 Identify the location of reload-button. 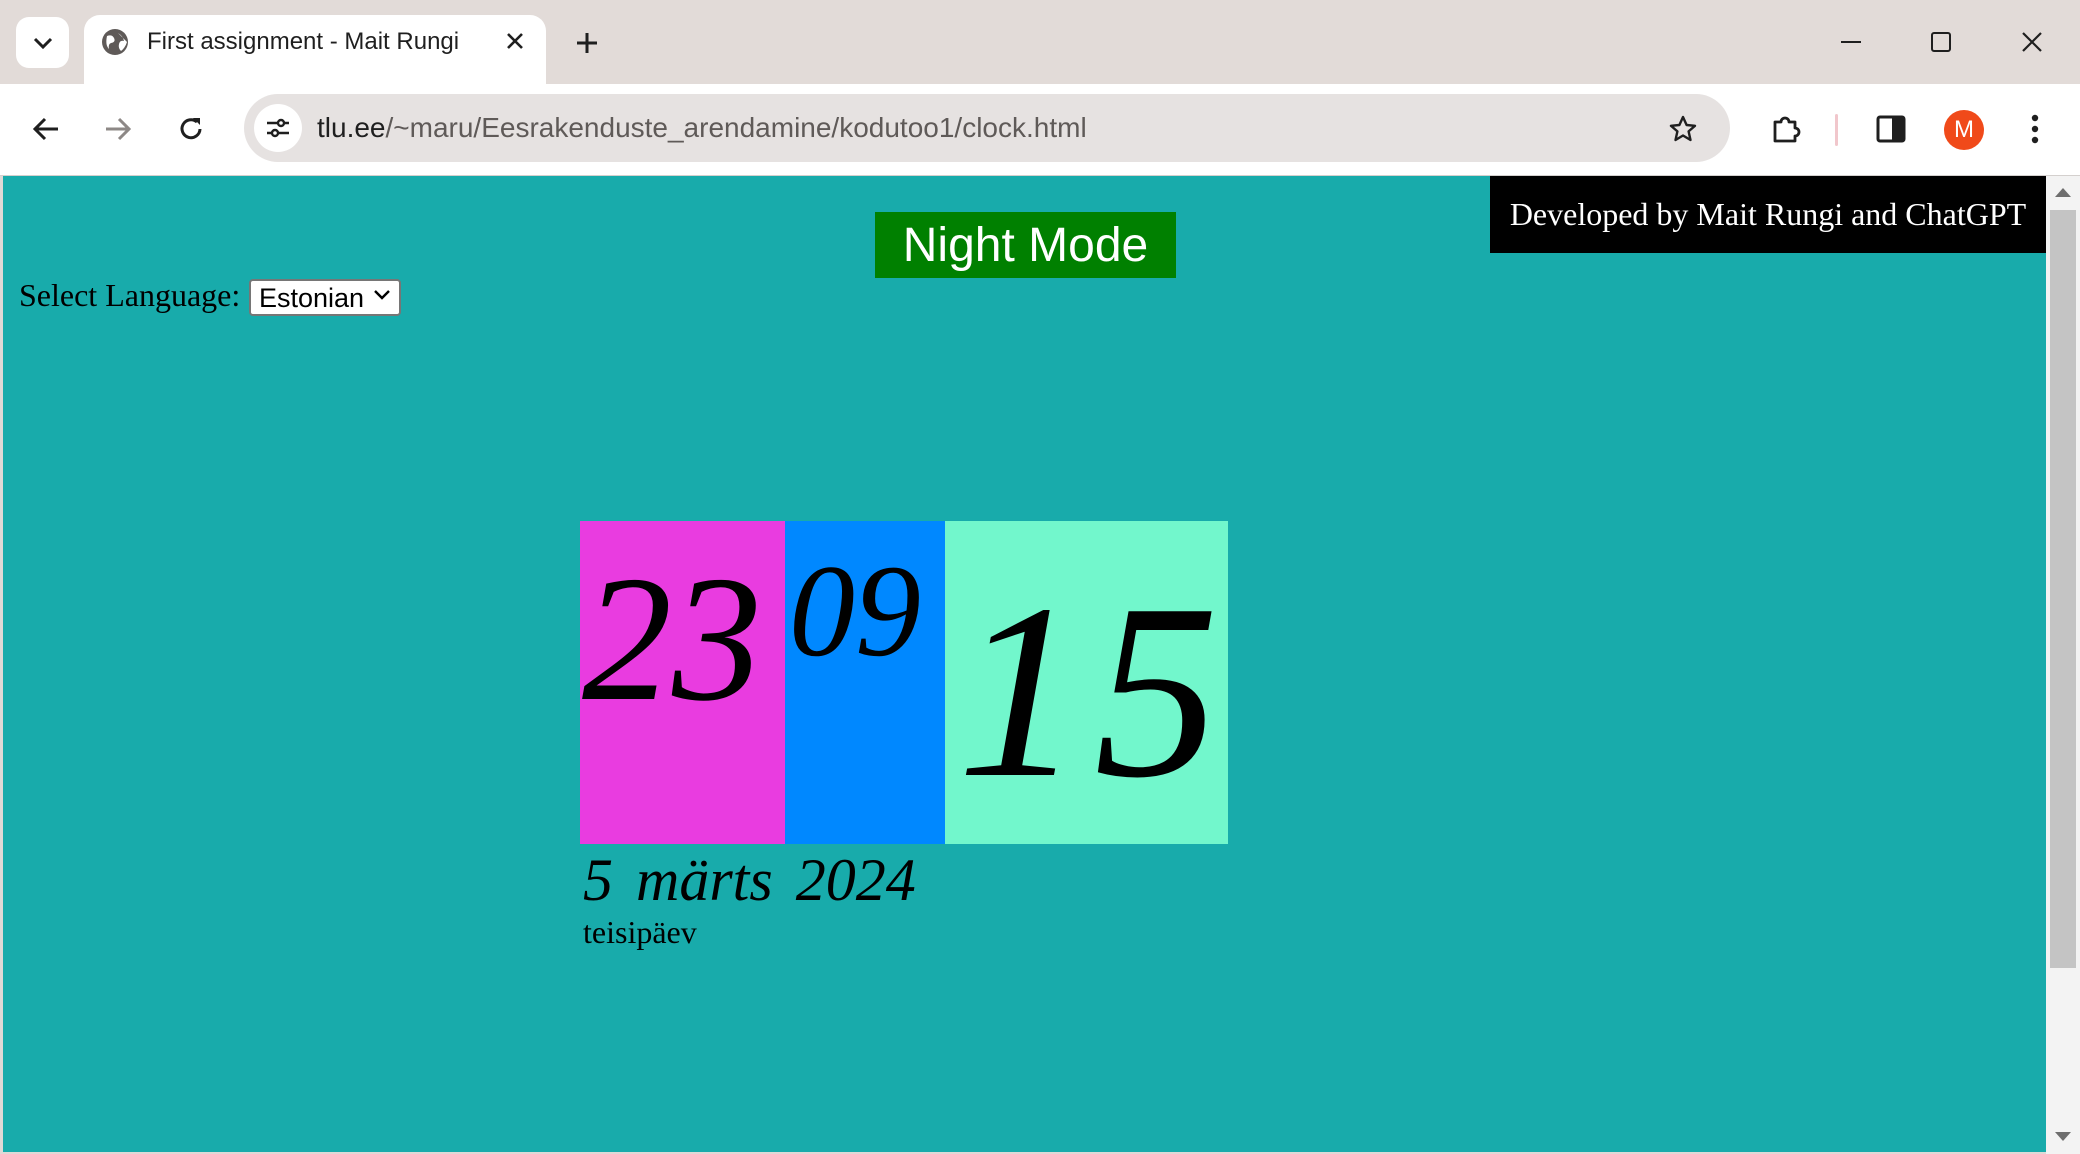
(191, 129).